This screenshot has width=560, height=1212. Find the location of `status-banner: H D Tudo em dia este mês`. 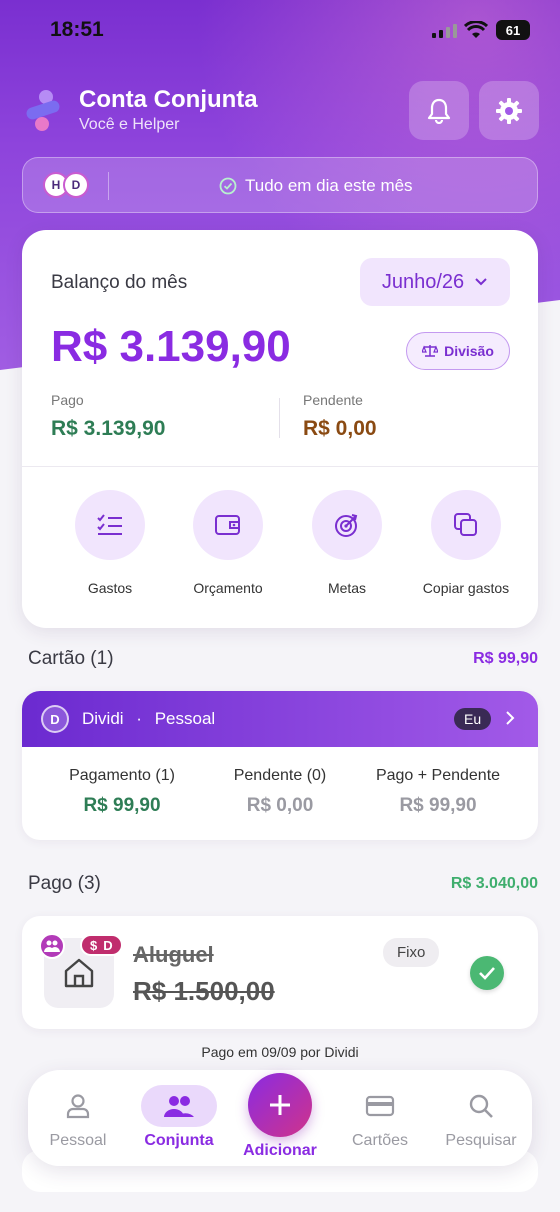

status-banner: H D Tudo em dia este mês is located at coordinates (280, 185).